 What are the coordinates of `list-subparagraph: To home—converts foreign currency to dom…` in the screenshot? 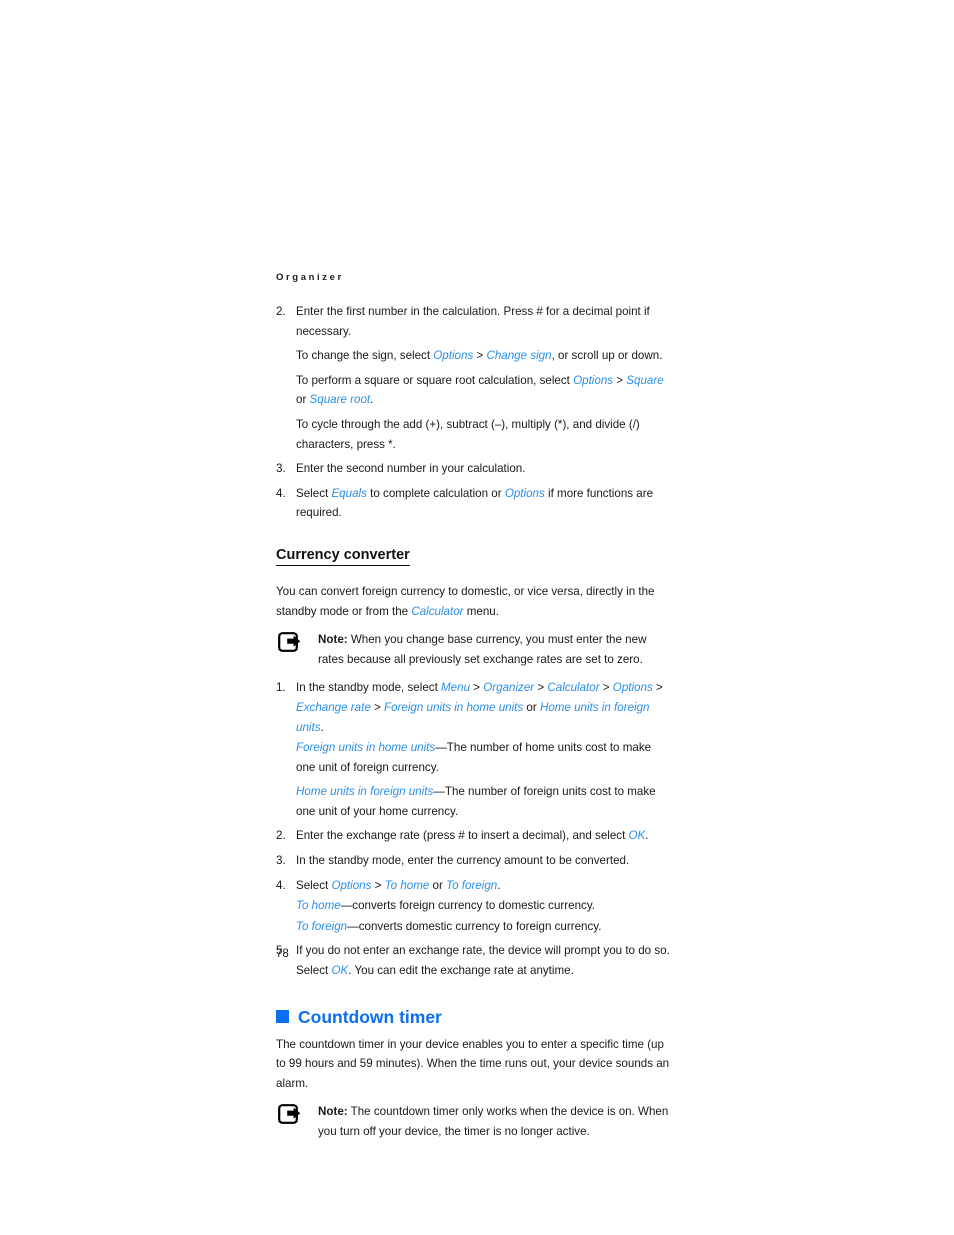 It's located at (474, 906).